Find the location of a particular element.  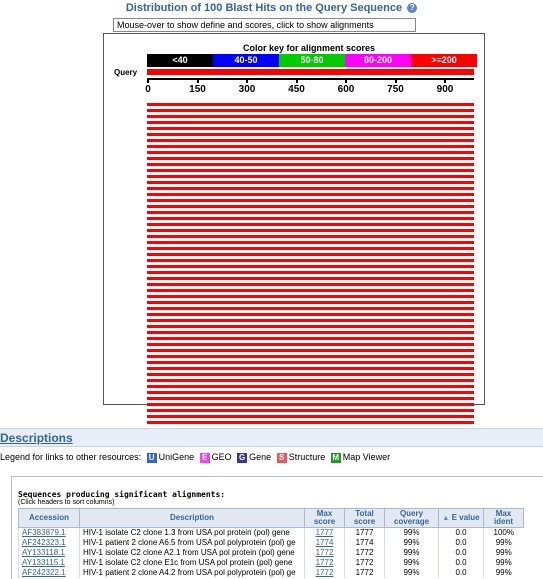

help-icon: ? is located at coordinates (412, 8).